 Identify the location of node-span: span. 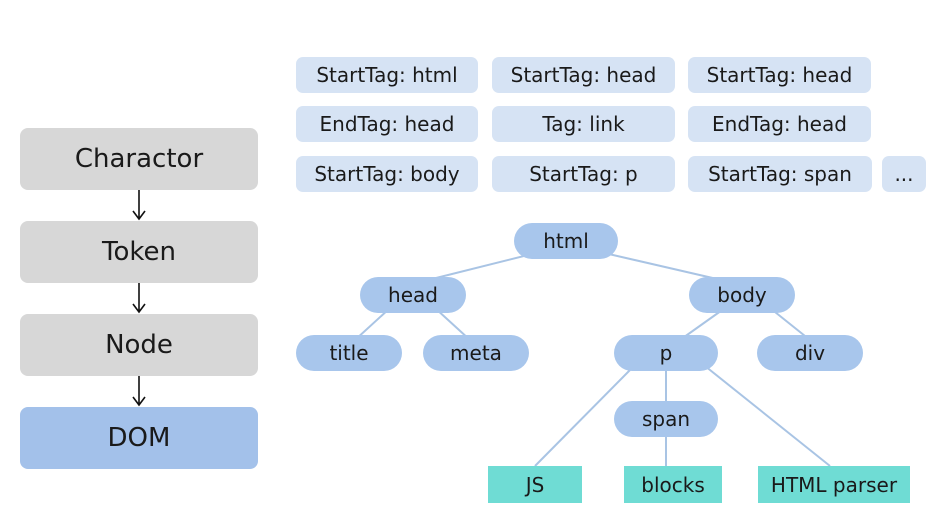
(666, 419).